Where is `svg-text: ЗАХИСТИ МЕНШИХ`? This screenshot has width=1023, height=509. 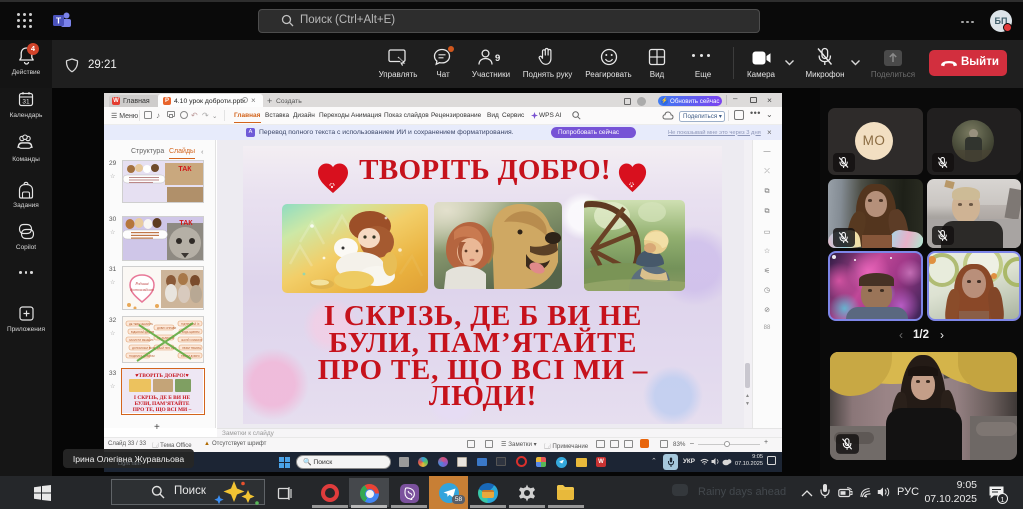
svg-text: ЗАХИСТИ МЕНШИХ is located at coordinates (141, 340).